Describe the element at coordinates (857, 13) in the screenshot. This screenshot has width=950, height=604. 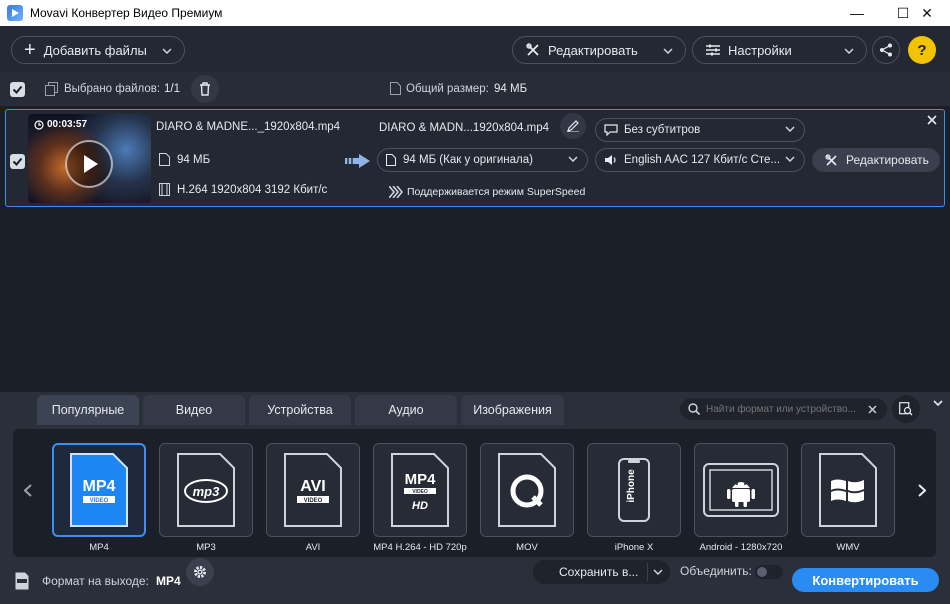
I see `minimize-button: —` at that location.